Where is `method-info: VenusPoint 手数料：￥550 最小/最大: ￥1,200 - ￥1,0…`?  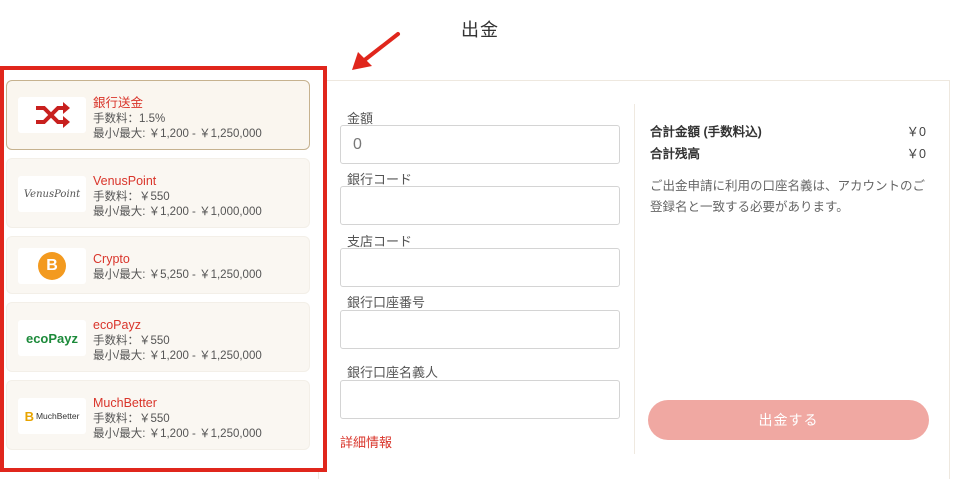
method-info: VenusPoint 手数料：￥550 最小/最大: ￥1,200 - ￥1,0… is located at coordinates (177, 196).